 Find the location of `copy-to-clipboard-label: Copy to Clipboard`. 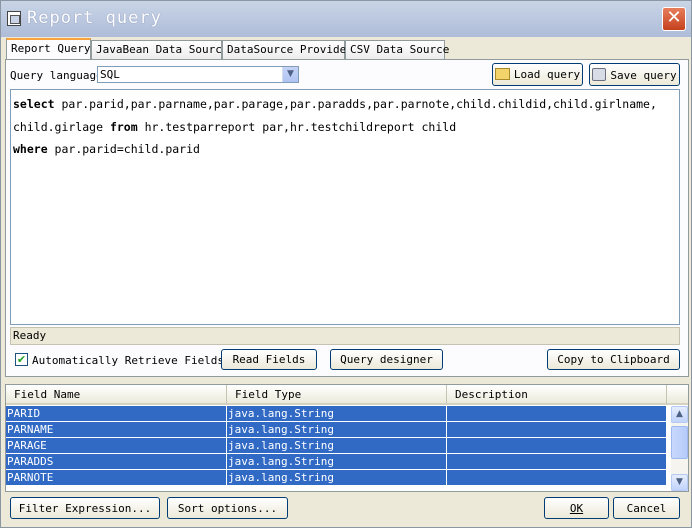

copy-to-clipboard-label: Copy to Clipboard is located at coordinates (613, 359).